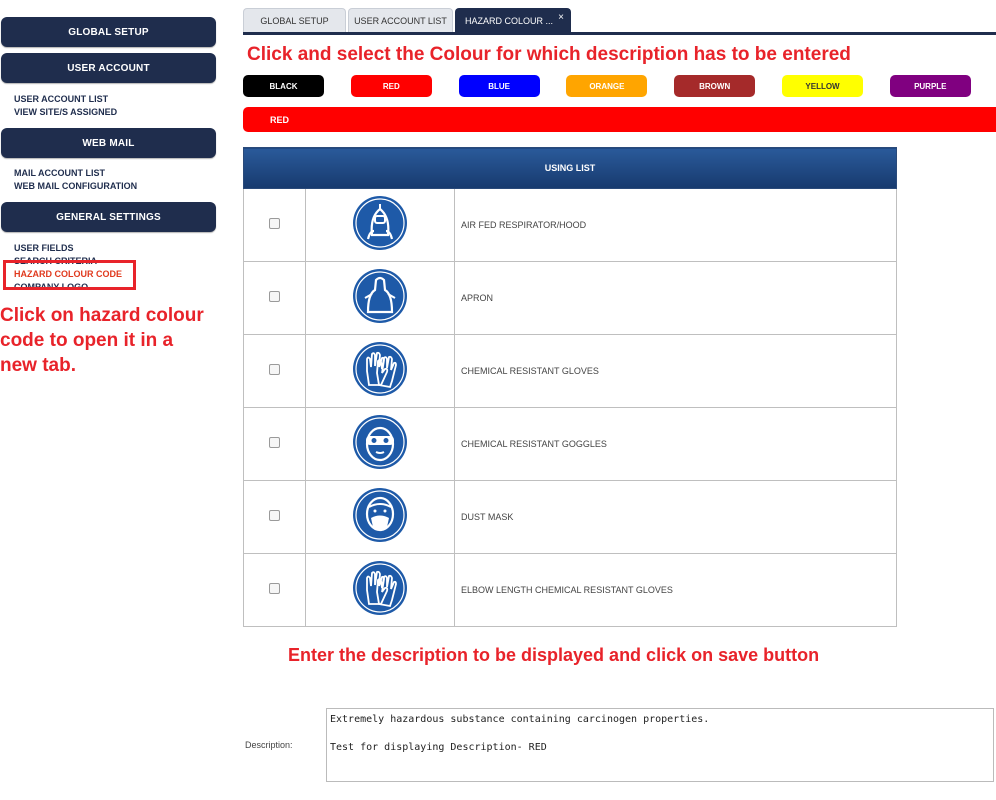  Describe the element at coordinates (283, 86) in the screenshot. I see `colour-button-black: BLACK` at that location.